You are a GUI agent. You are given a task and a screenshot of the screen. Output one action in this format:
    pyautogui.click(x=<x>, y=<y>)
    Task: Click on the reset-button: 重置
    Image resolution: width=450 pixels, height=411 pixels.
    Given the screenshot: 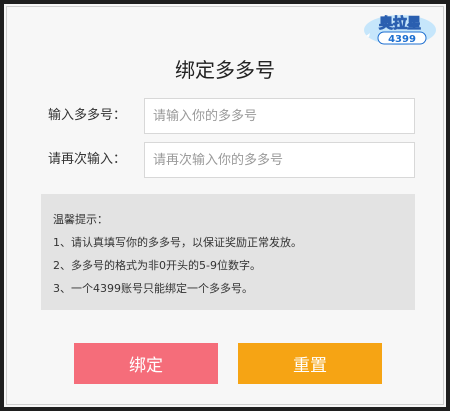 What is the action you would take?
    pyautogui.click(x=310, y=363)
    